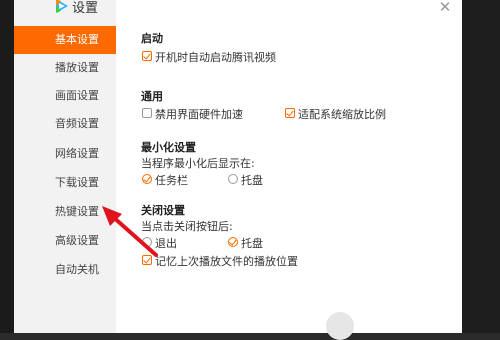 This screenshot has width=500, height=340. I want to click on close-exit-radio, so click(147, 242).